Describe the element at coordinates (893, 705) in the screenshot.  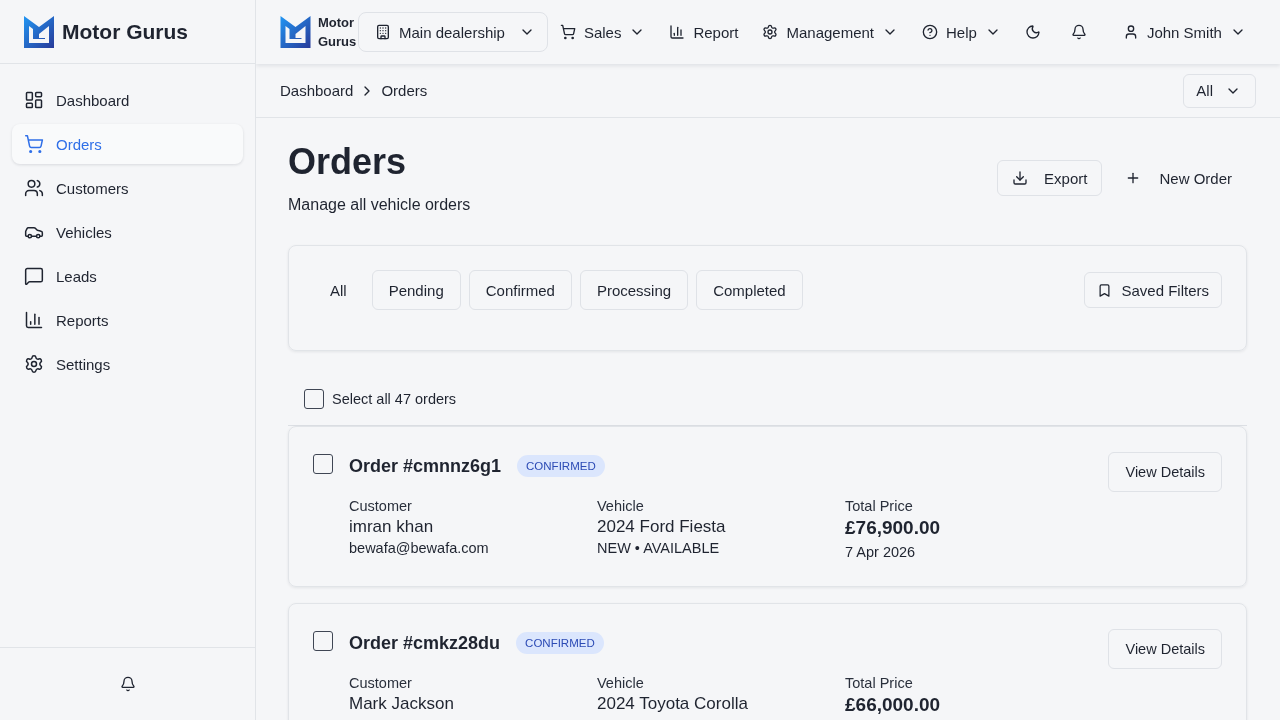
I see `total-price: £66,000.00` at that location.